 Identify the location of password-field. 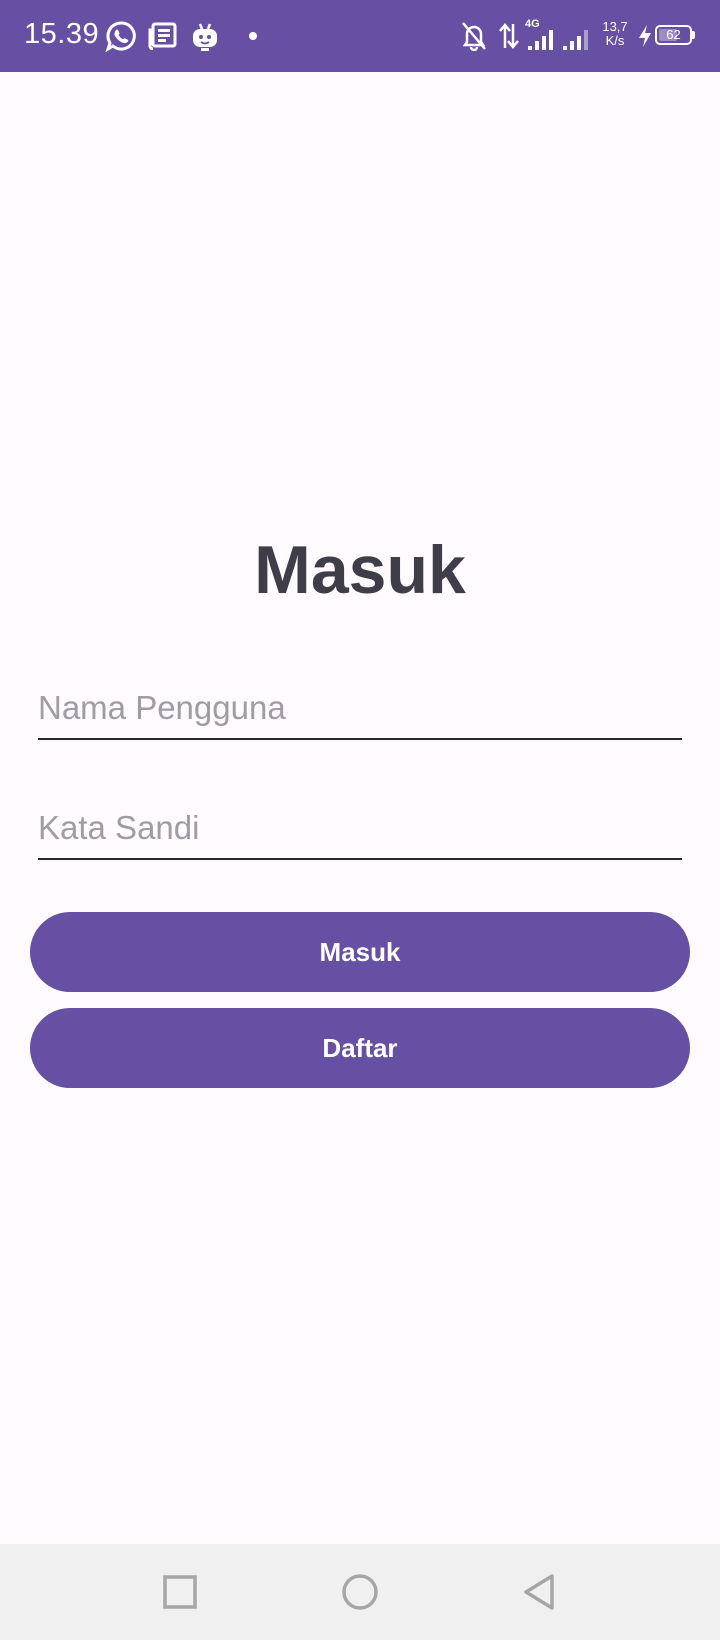
(360, 830).